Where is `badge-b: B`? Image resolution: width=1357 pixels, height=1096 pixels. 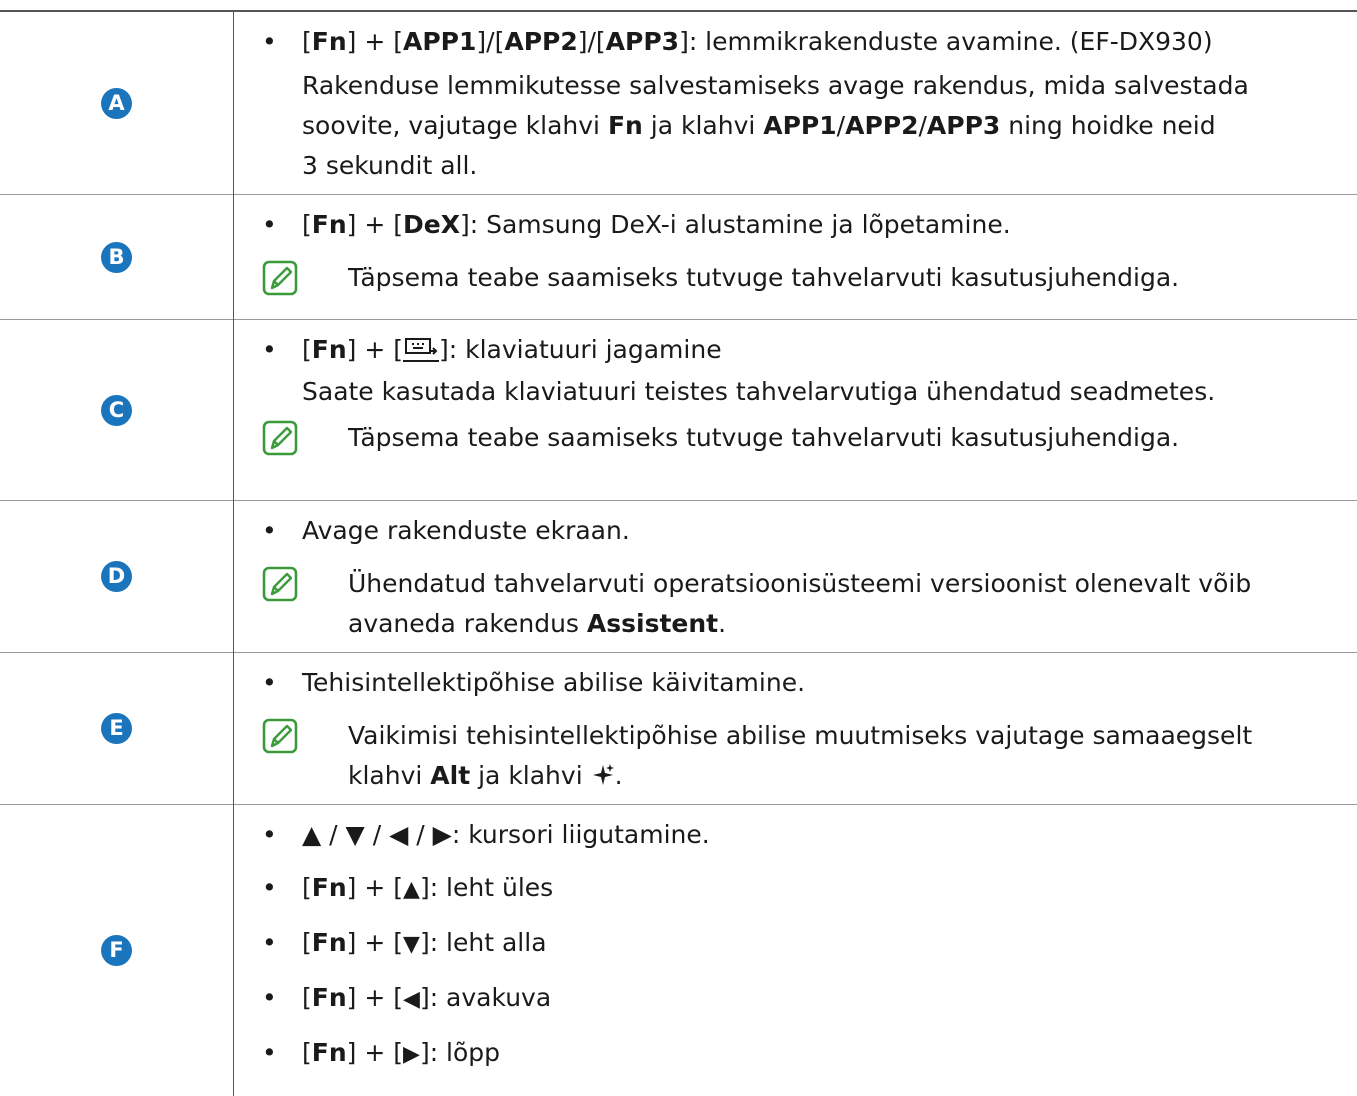
badge-b: B is located at coordinates (116, 257).